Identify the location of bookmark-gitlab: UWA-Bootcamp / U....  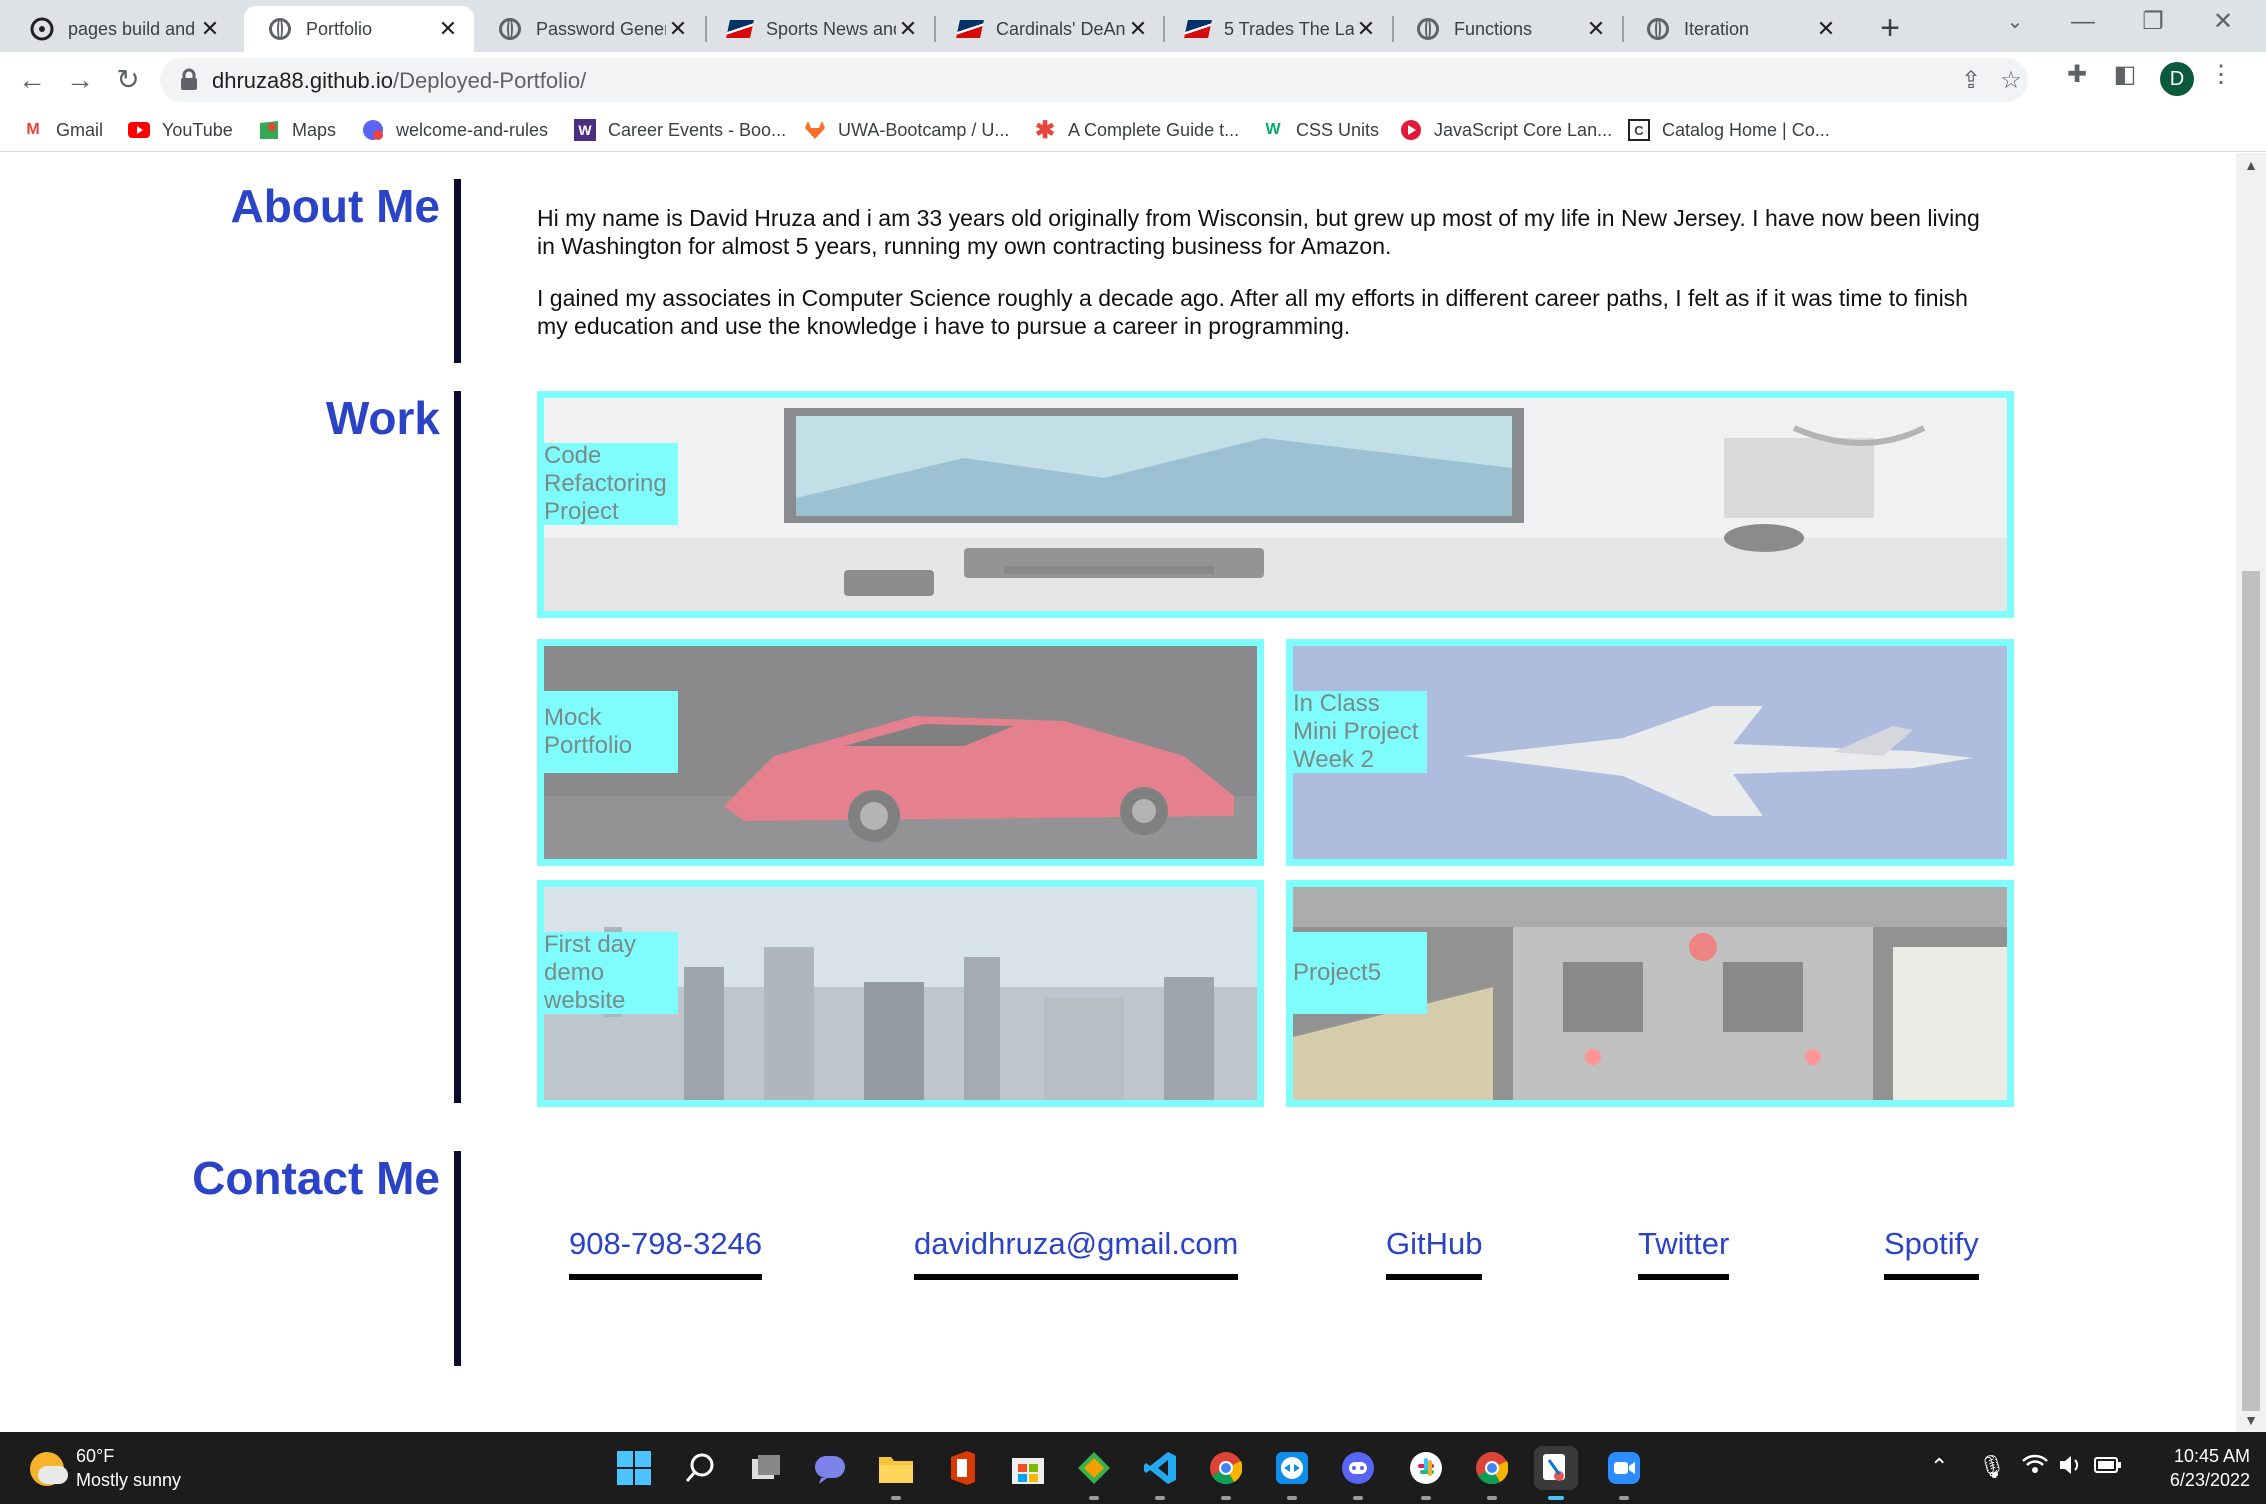
(906, 130).